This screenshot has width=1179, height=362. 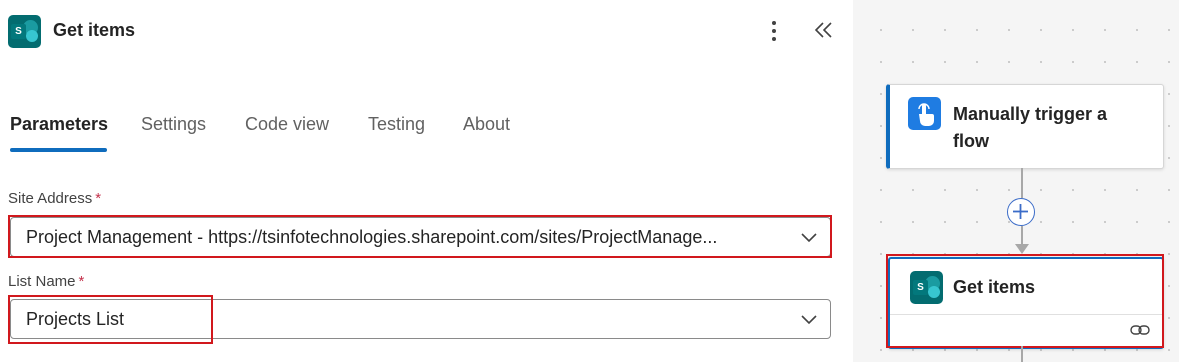 I want to click on tab-code-view: Code view, so click(x=287, y=124).